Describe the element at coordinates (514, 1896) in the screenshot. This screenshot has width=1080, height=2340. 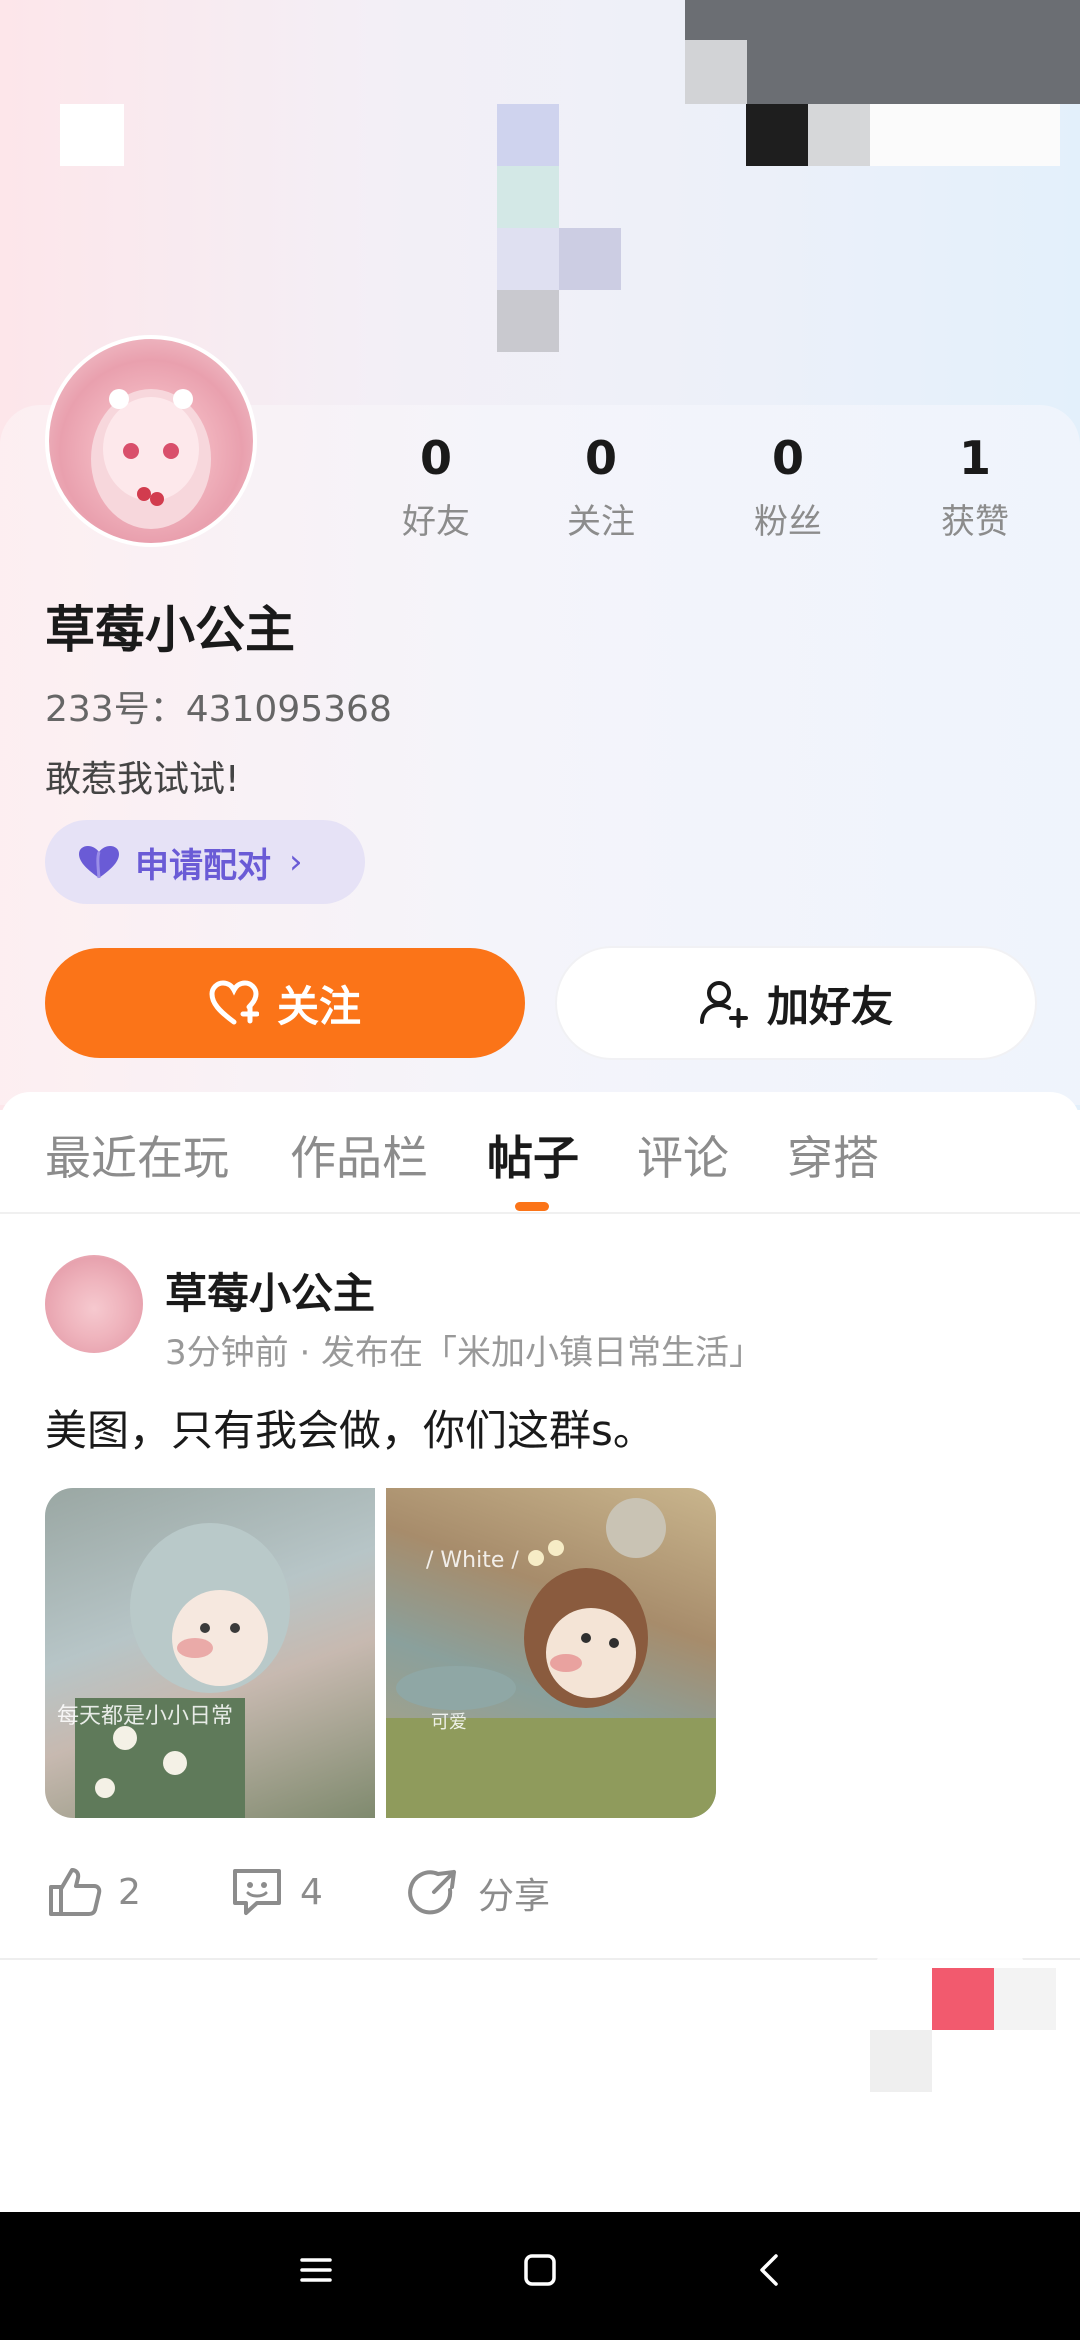
I see `share-label: 分享` at that location.